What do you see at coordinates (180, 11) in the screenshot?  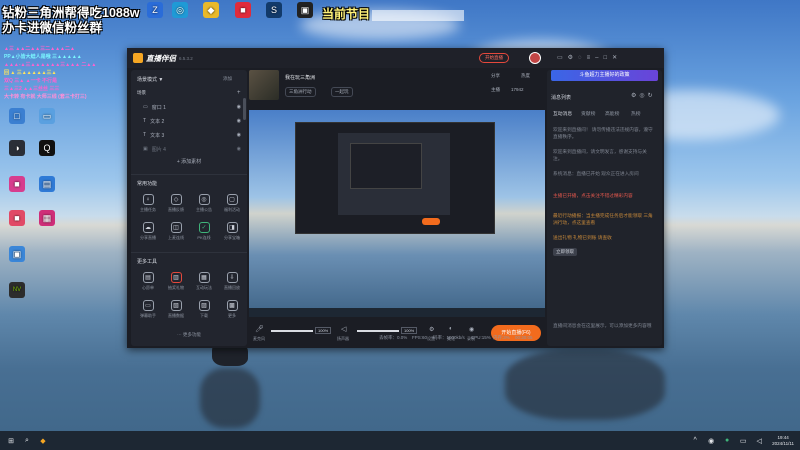 I see `desktop-icon: ◎` at bounding box center [180, 11].